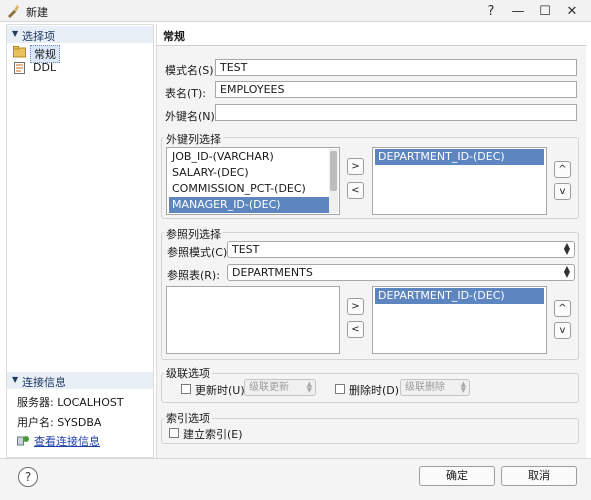  Describe the element at coordinates (396, 112) in the screenshot. I see `fk-name-field` at that location.